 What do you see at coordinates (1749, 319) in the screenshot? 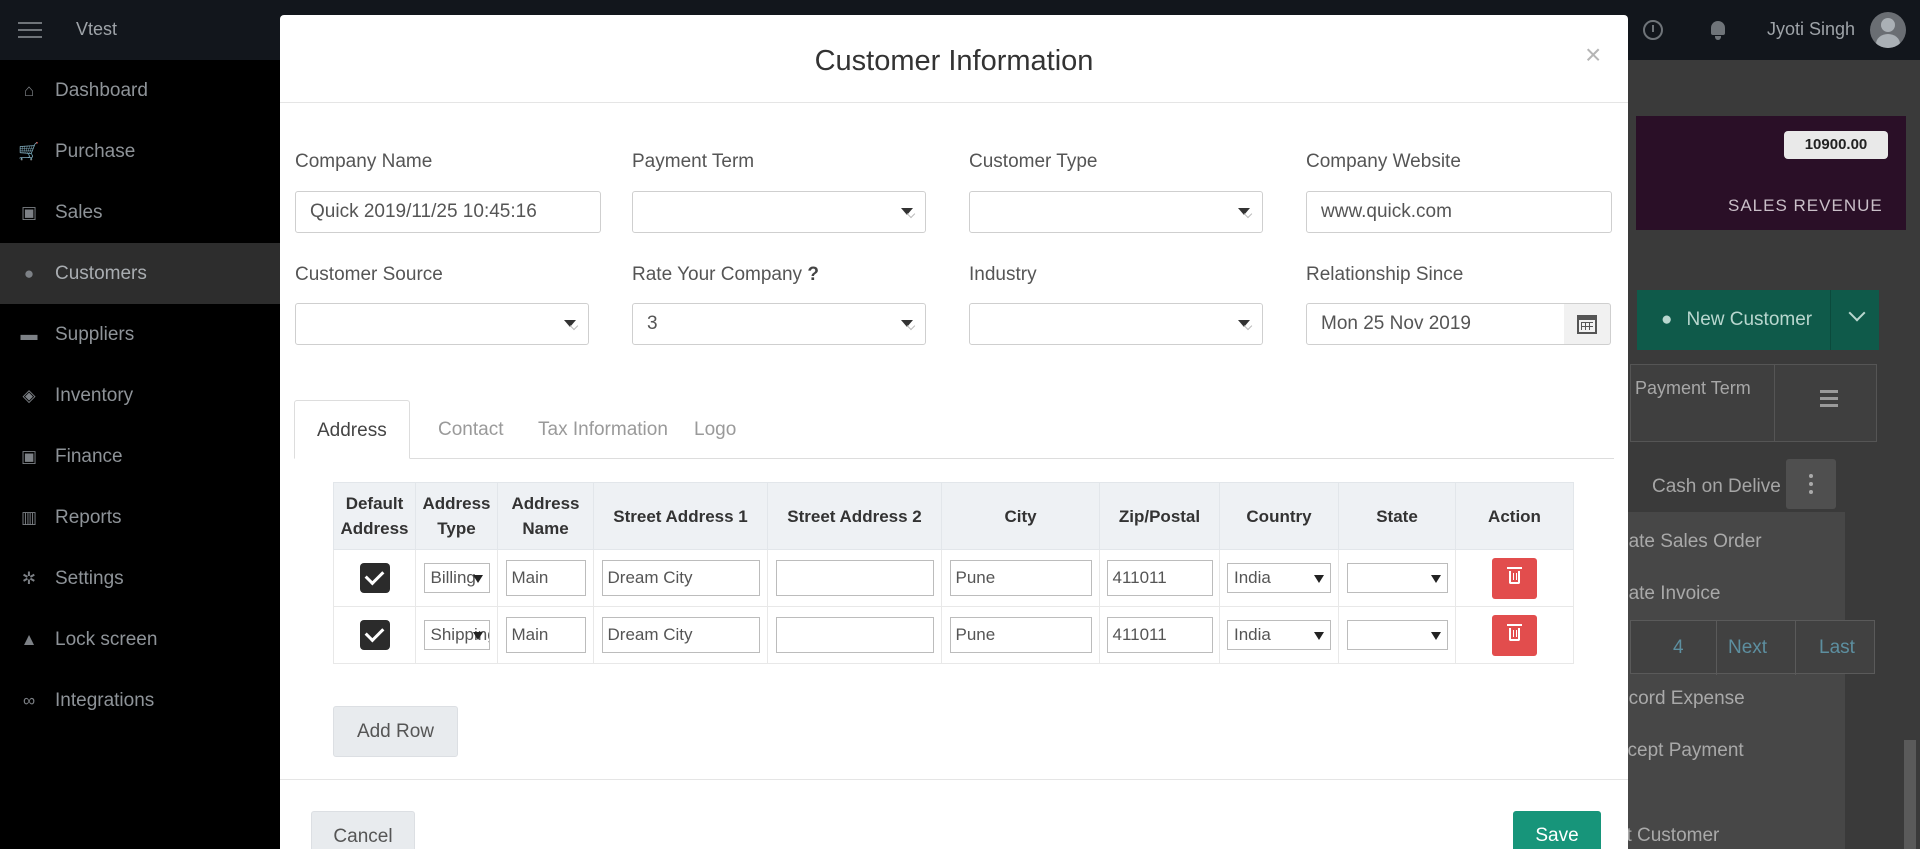
I see `new-customer-label: New Customer` at bounding box center [1749, 319].